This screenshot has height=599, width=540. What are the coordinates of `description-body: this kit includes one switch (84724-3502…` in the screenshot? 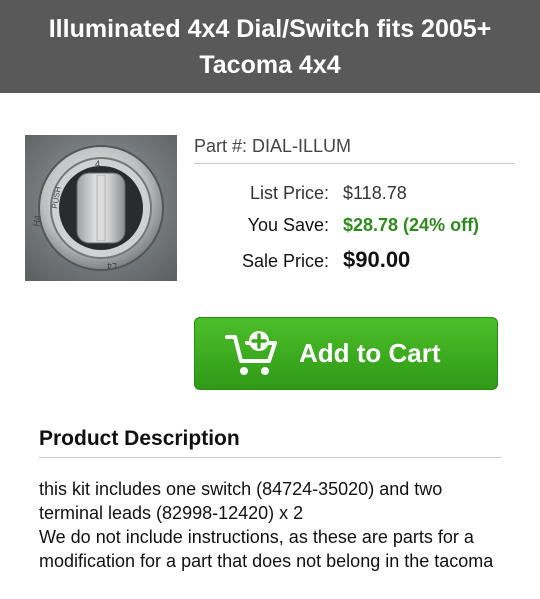 It's located at (274, 525).